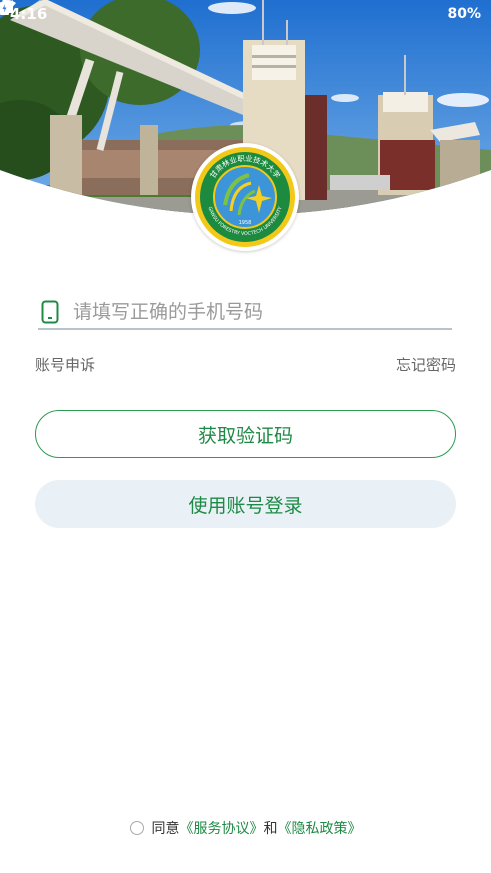  I want to click on agreement-row: 同意 《服务协议》 和 《隐私政策》, so click(245, 828).